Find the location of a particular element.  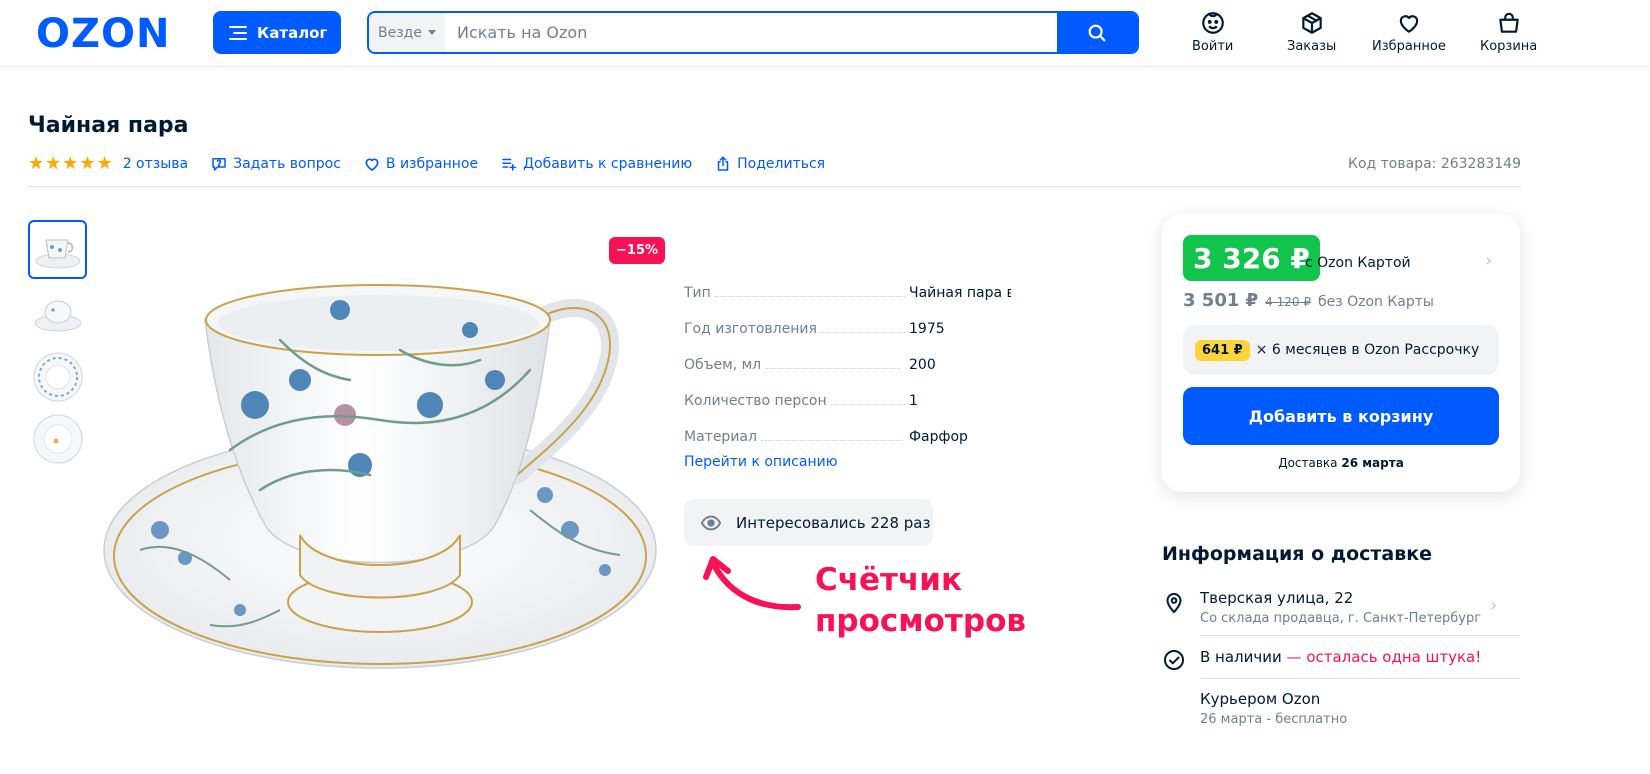

stock-row: В наличии — осталась одна штука! is located at coordinates (1341, 661).